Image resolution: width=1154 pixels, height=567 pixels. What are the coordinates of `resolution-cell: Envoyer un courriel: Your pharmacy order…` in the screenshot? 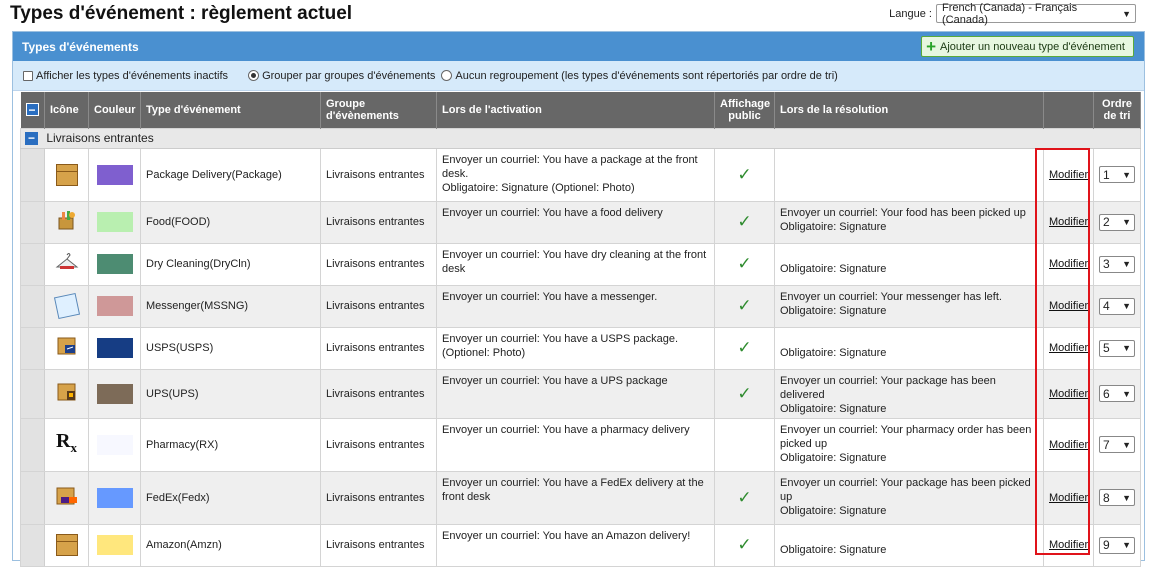 It's located at (909, 444).